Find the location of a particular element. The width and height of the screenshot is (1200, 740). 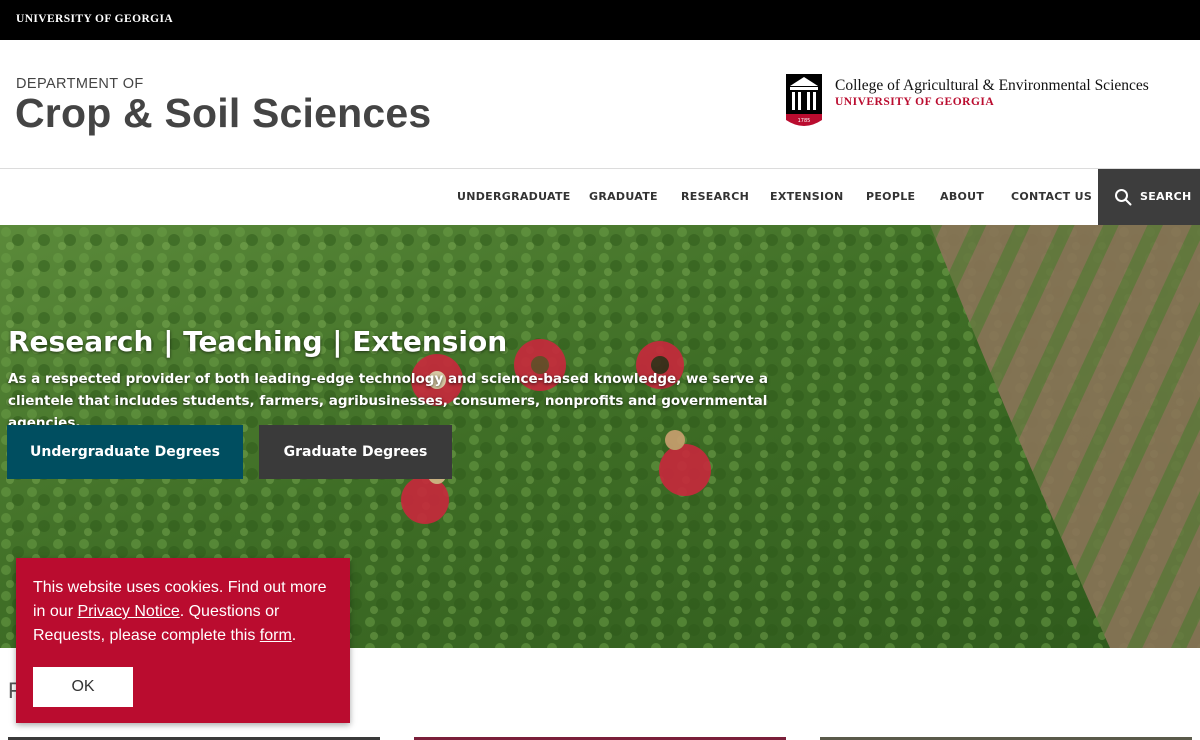

cookie-form-link: form is located at coordinates (276, 635).